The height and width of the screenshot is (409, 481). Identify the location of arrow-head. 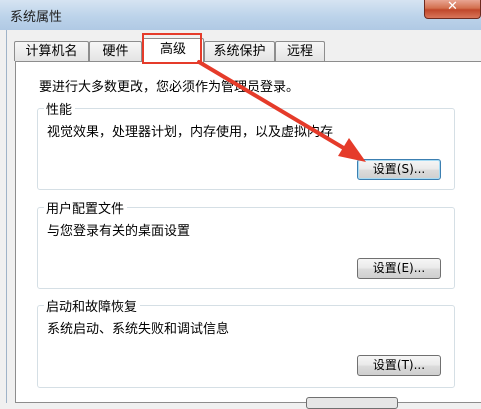
(352, 150).